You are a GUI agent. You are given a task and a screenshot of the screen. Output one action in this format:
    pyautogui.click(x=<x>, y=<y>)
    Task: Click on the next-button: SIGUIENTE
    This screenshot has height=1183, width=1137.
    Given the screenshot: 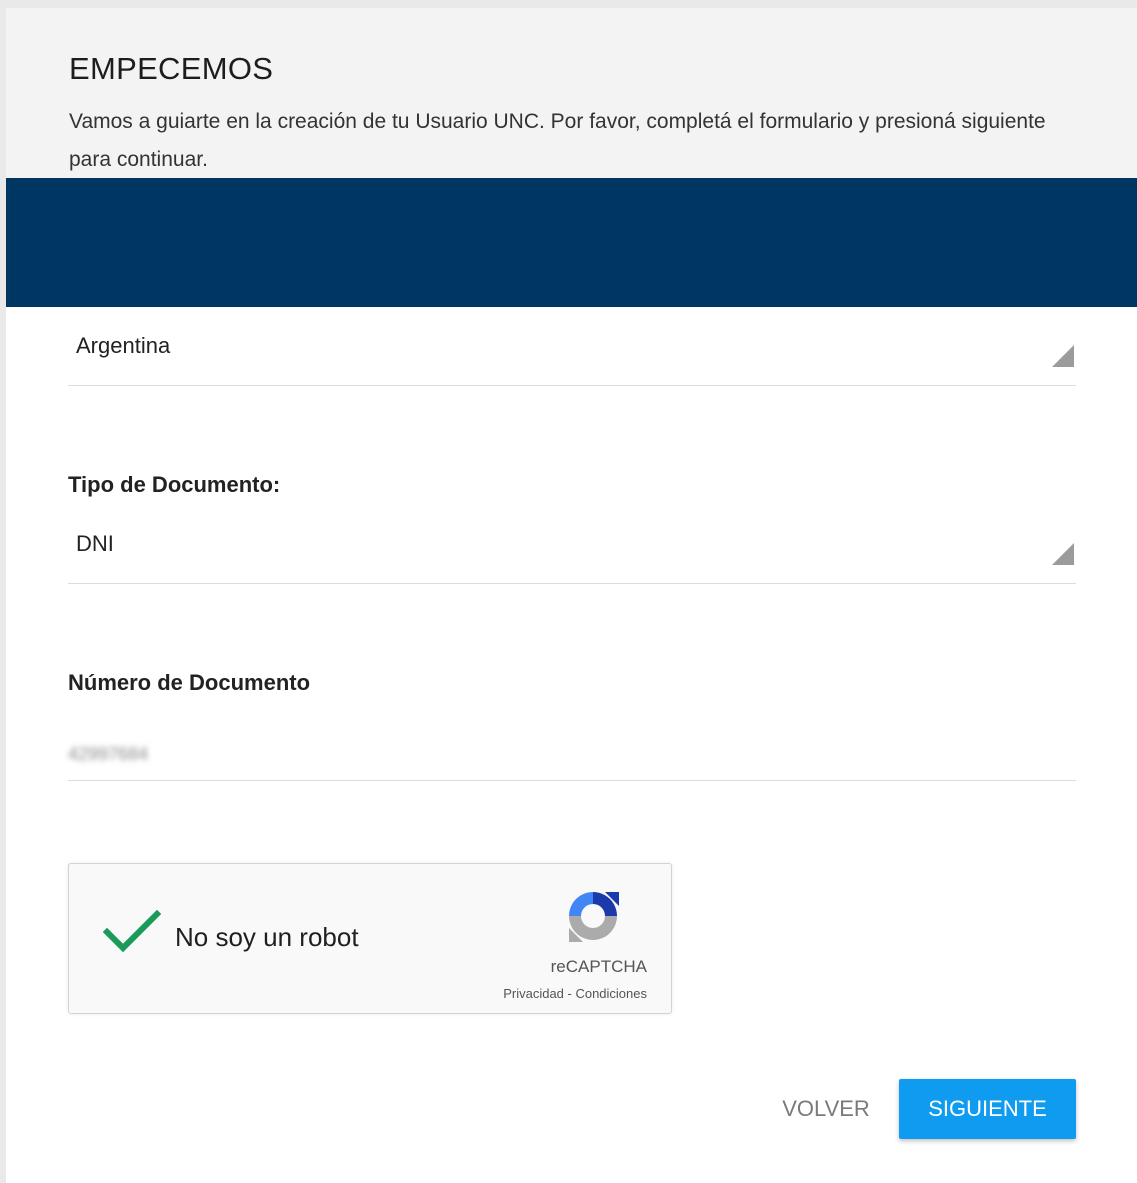 What is the action you would take?
    pyautogui.click(x=987, y=1109)
    